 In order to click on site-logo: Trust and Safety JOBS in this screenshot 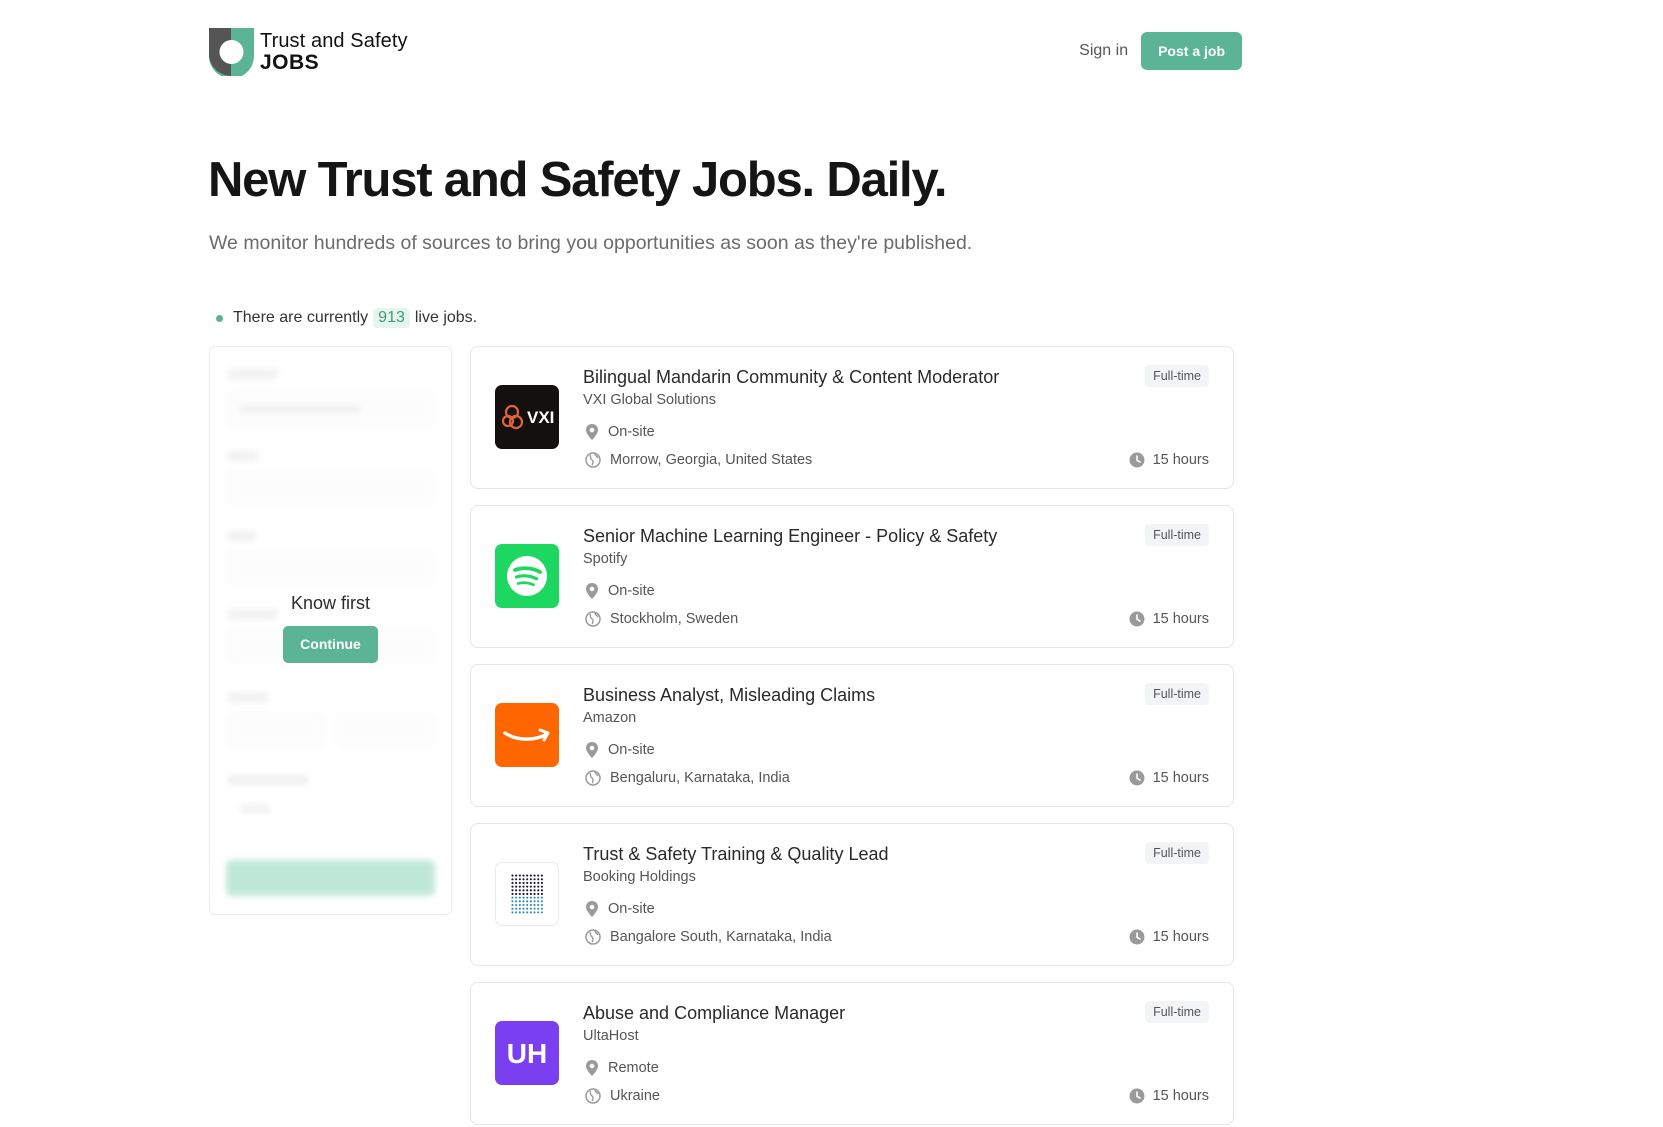, I will do `click(308, 53)`.